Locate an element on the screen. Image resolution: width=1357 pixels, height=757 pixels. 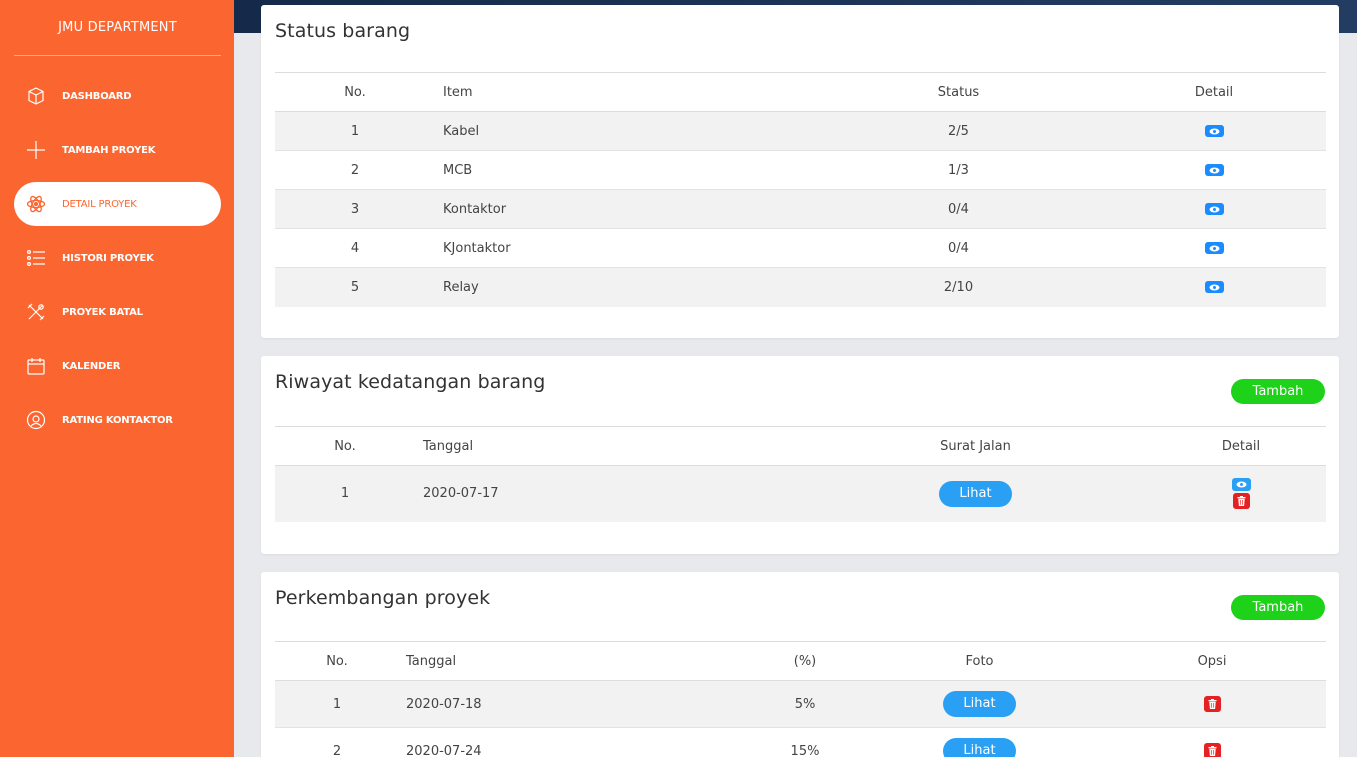
column-header: Status is located at coordinates (958, 92).